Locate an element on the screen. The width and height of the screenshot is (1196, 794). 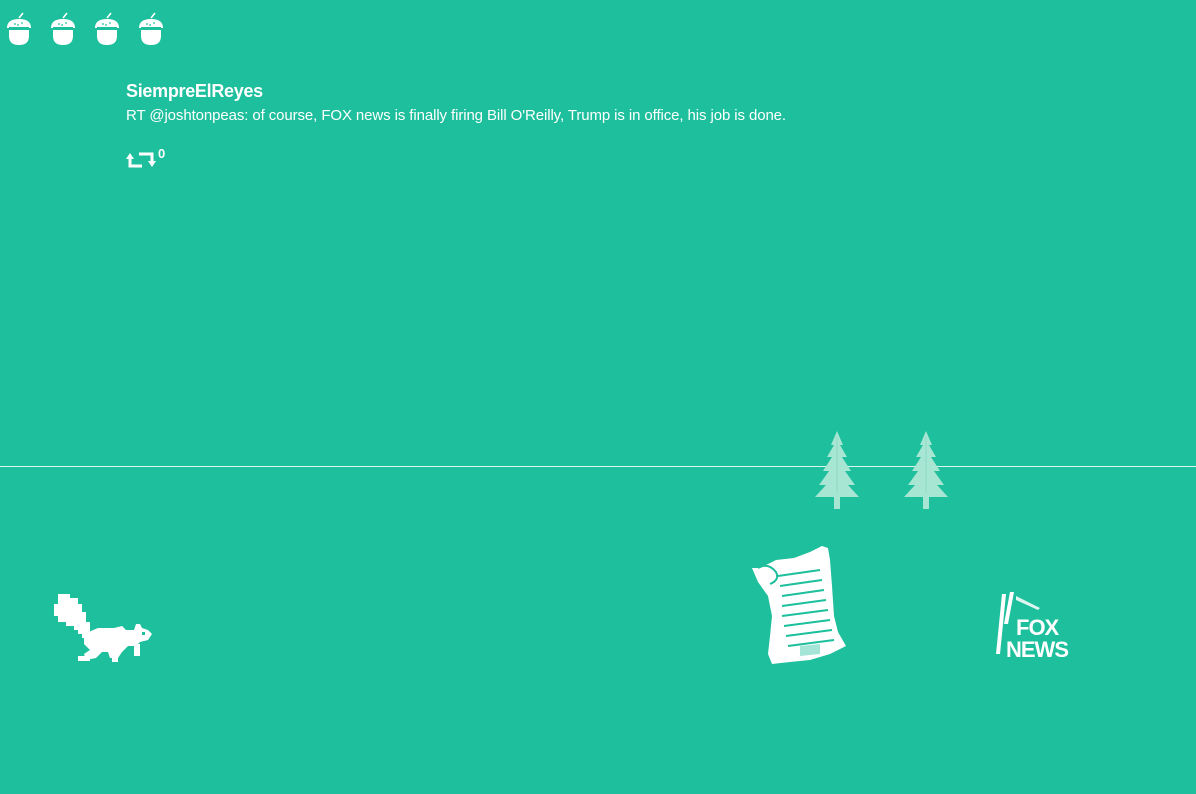
retweet-count: 0 is located at coordinates (162, 153).